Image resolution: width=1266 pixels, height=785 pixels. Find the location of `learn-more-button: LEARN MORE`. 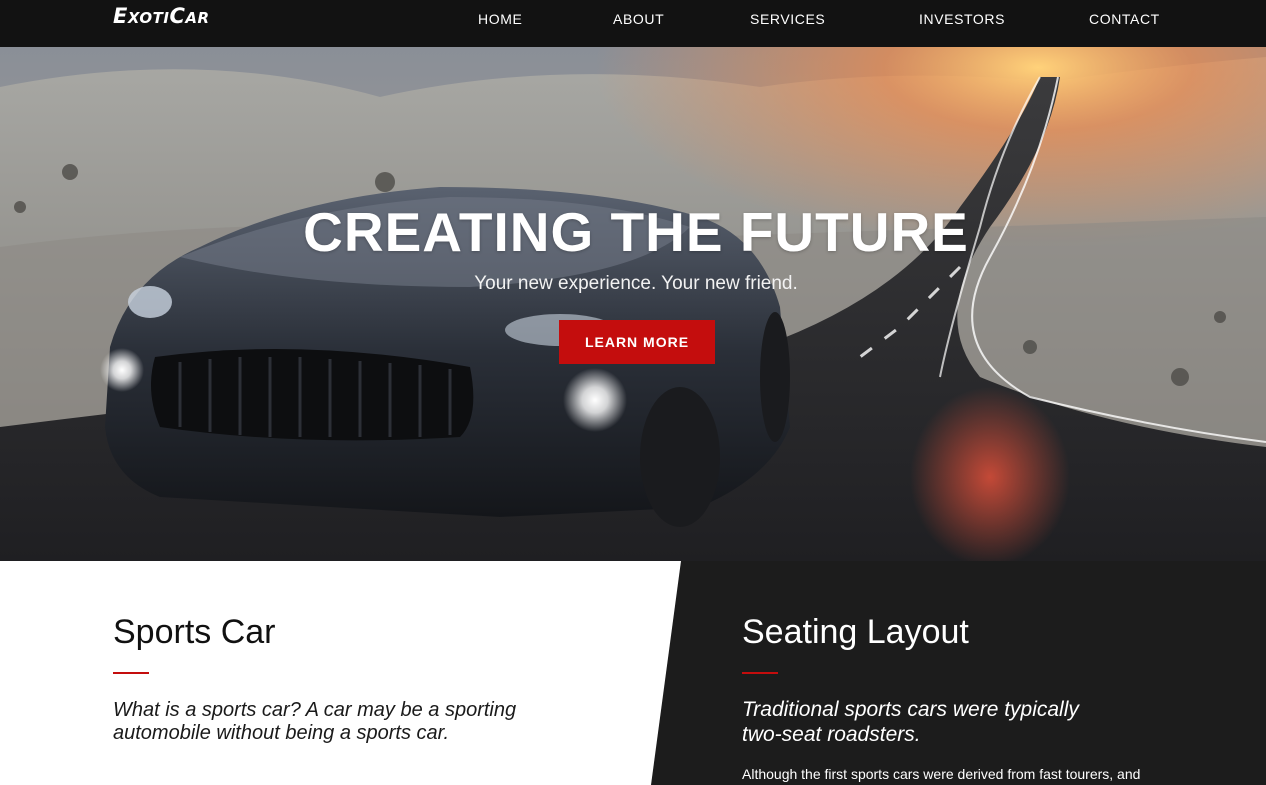

learn-more-button: LEARN MORE is located at coordinates (637, 342).